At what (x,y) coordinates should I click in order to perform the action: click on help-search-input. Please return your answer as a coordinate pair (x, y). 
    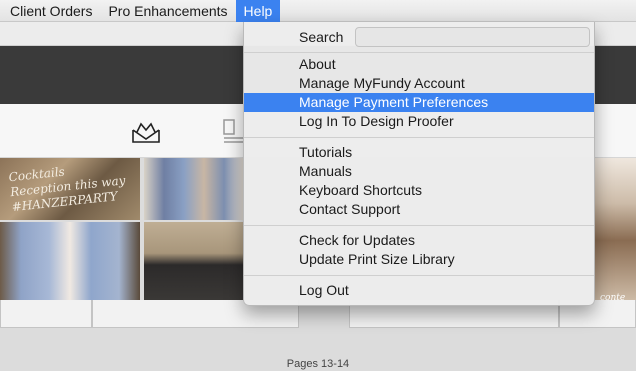
    Looking at the image, I should click on (472, 37).